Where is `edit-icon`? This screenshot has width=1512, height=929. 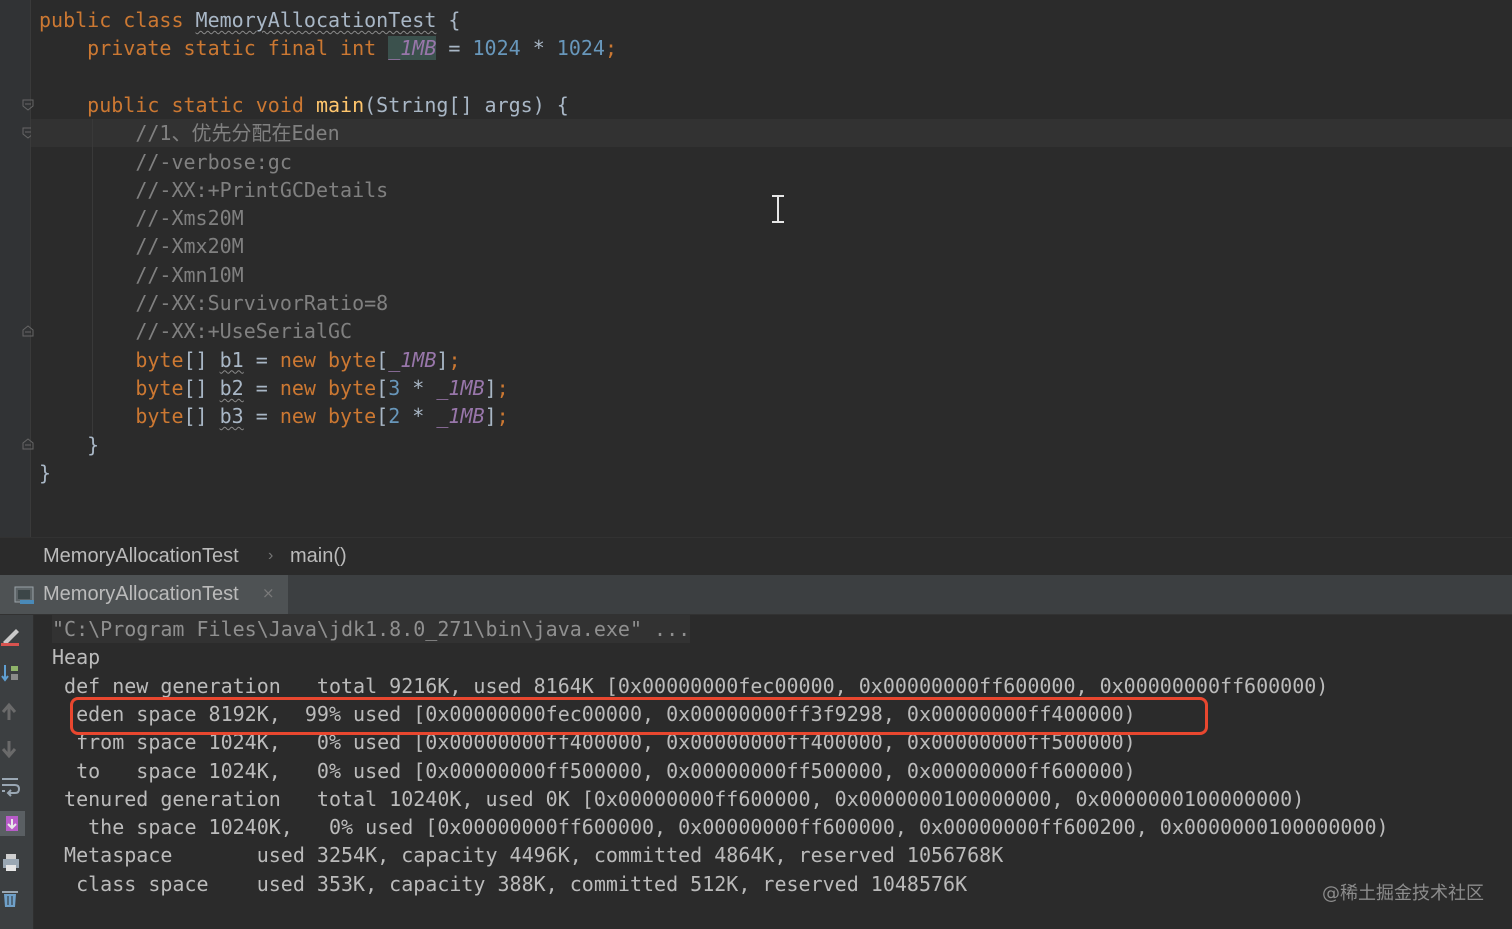
edit-icon is located at coordinates (10, 635).